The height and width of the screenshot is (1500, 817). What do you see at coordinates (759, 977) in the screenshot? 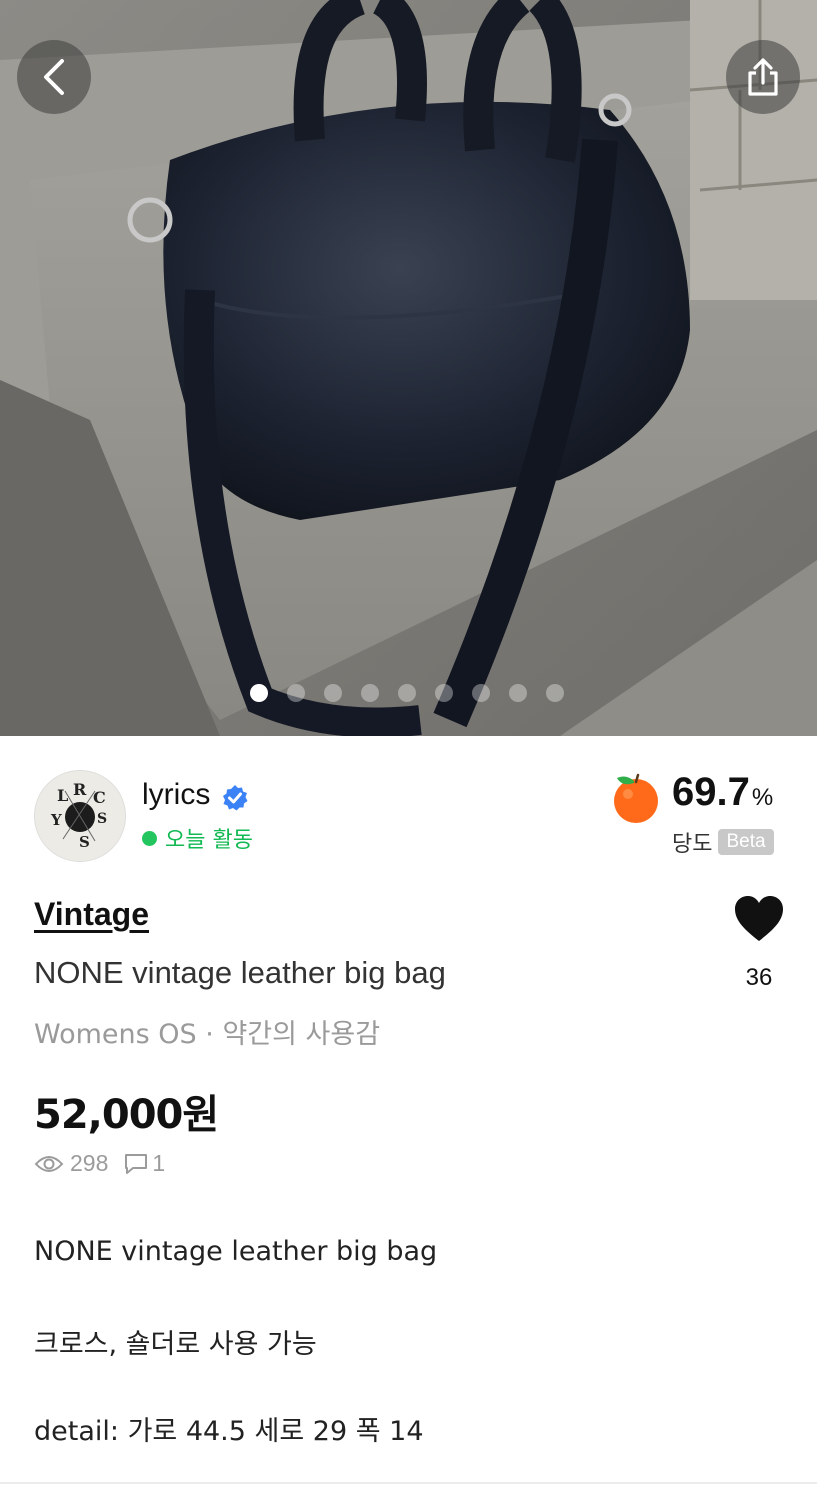
I see `like-count: 36` at bounding box center [759, 977].